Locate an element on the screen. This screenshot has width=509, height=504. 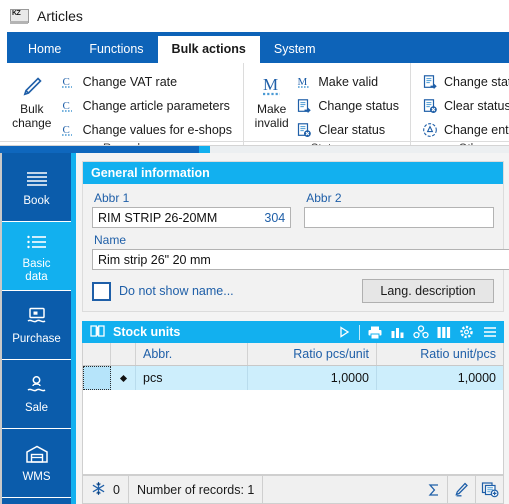
tab-functions: Functions is located at coordinates (116, 49).